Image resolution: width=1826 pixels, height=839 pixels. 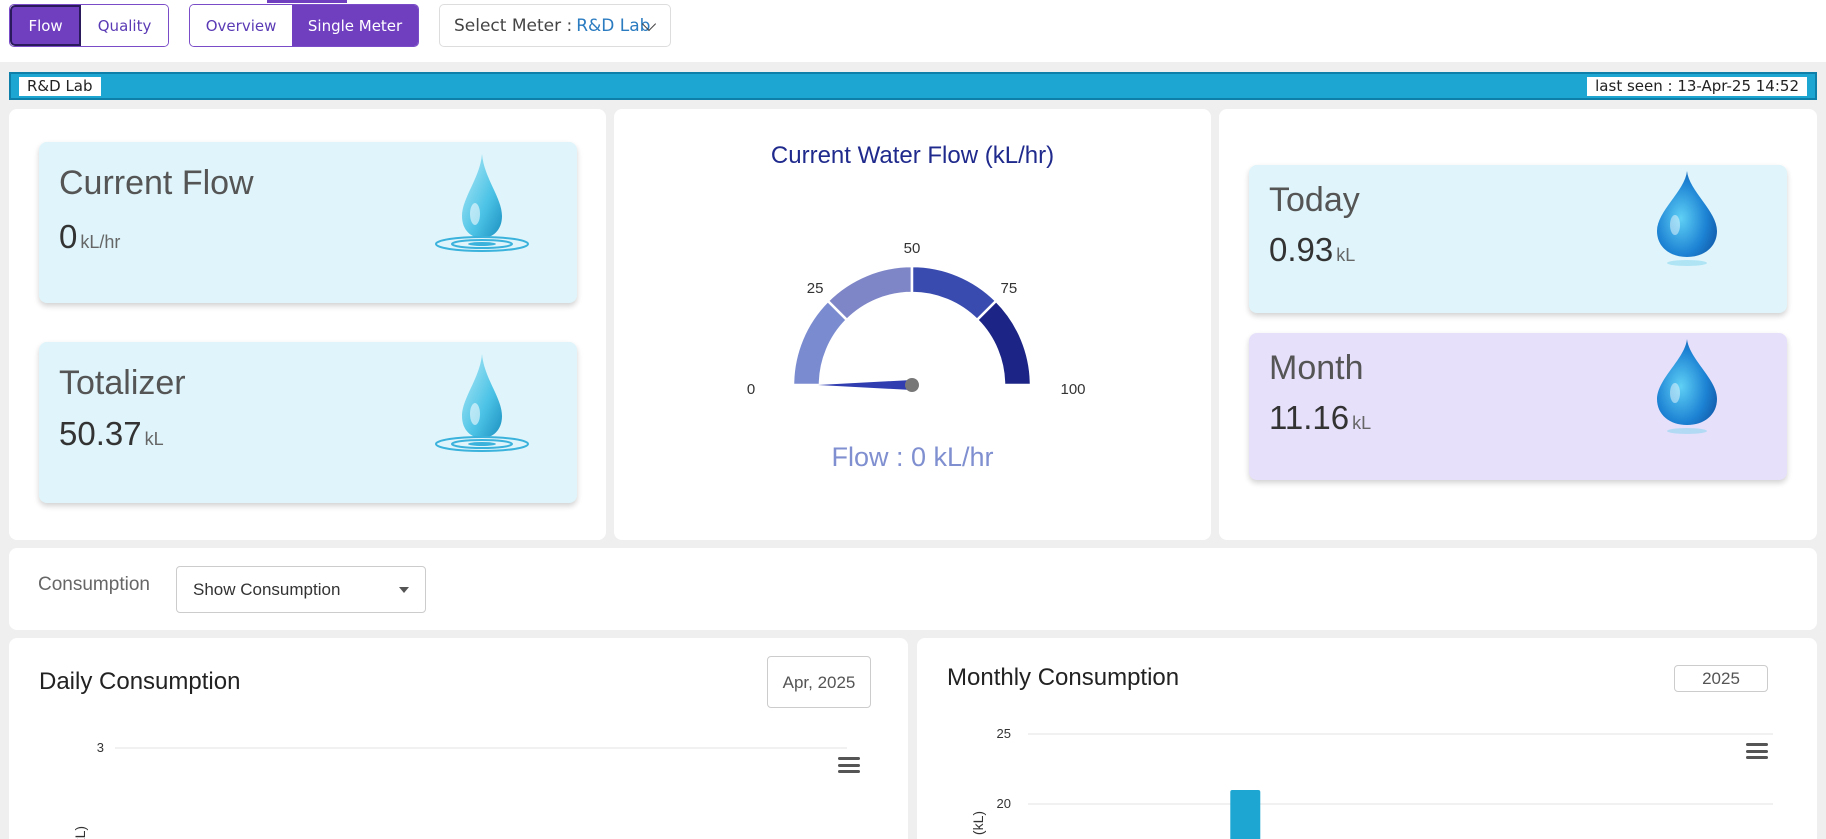 What do you see at coordinates (1004, 803) in the screenshot?
I see `monthly-y-tick-label: 20` at bounding box center [1004, 803].